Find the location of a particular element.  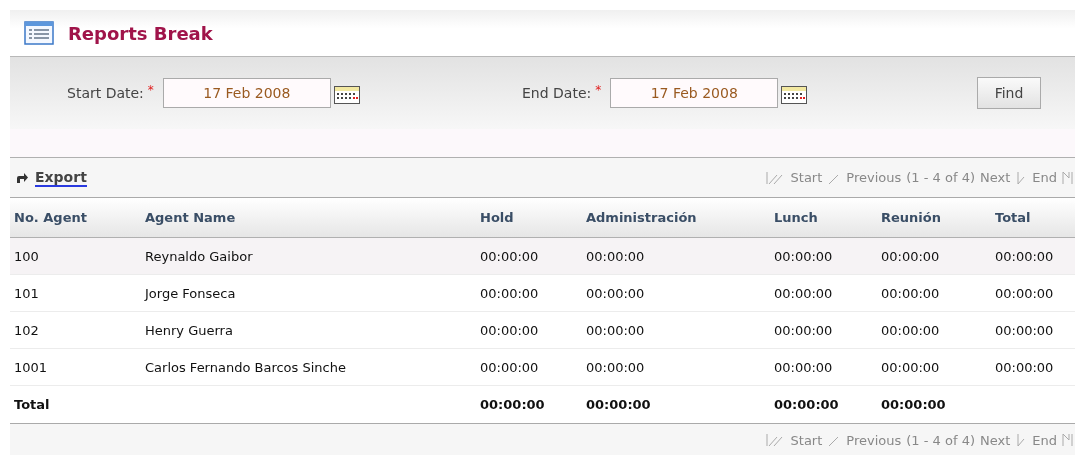

table-cell: 100 is located at coordinates (77, 256).